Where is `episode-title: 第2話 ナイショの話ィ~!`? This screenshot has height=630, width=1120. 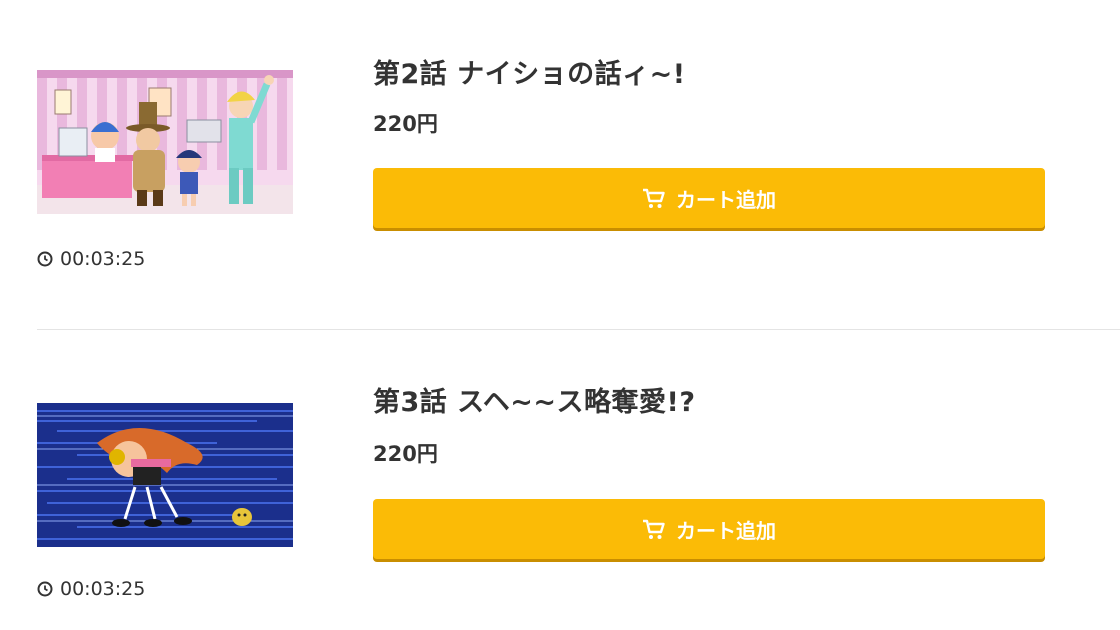 episode-title: 第2話 ナイショの話ィ~! is located at coordinates (529, 71).